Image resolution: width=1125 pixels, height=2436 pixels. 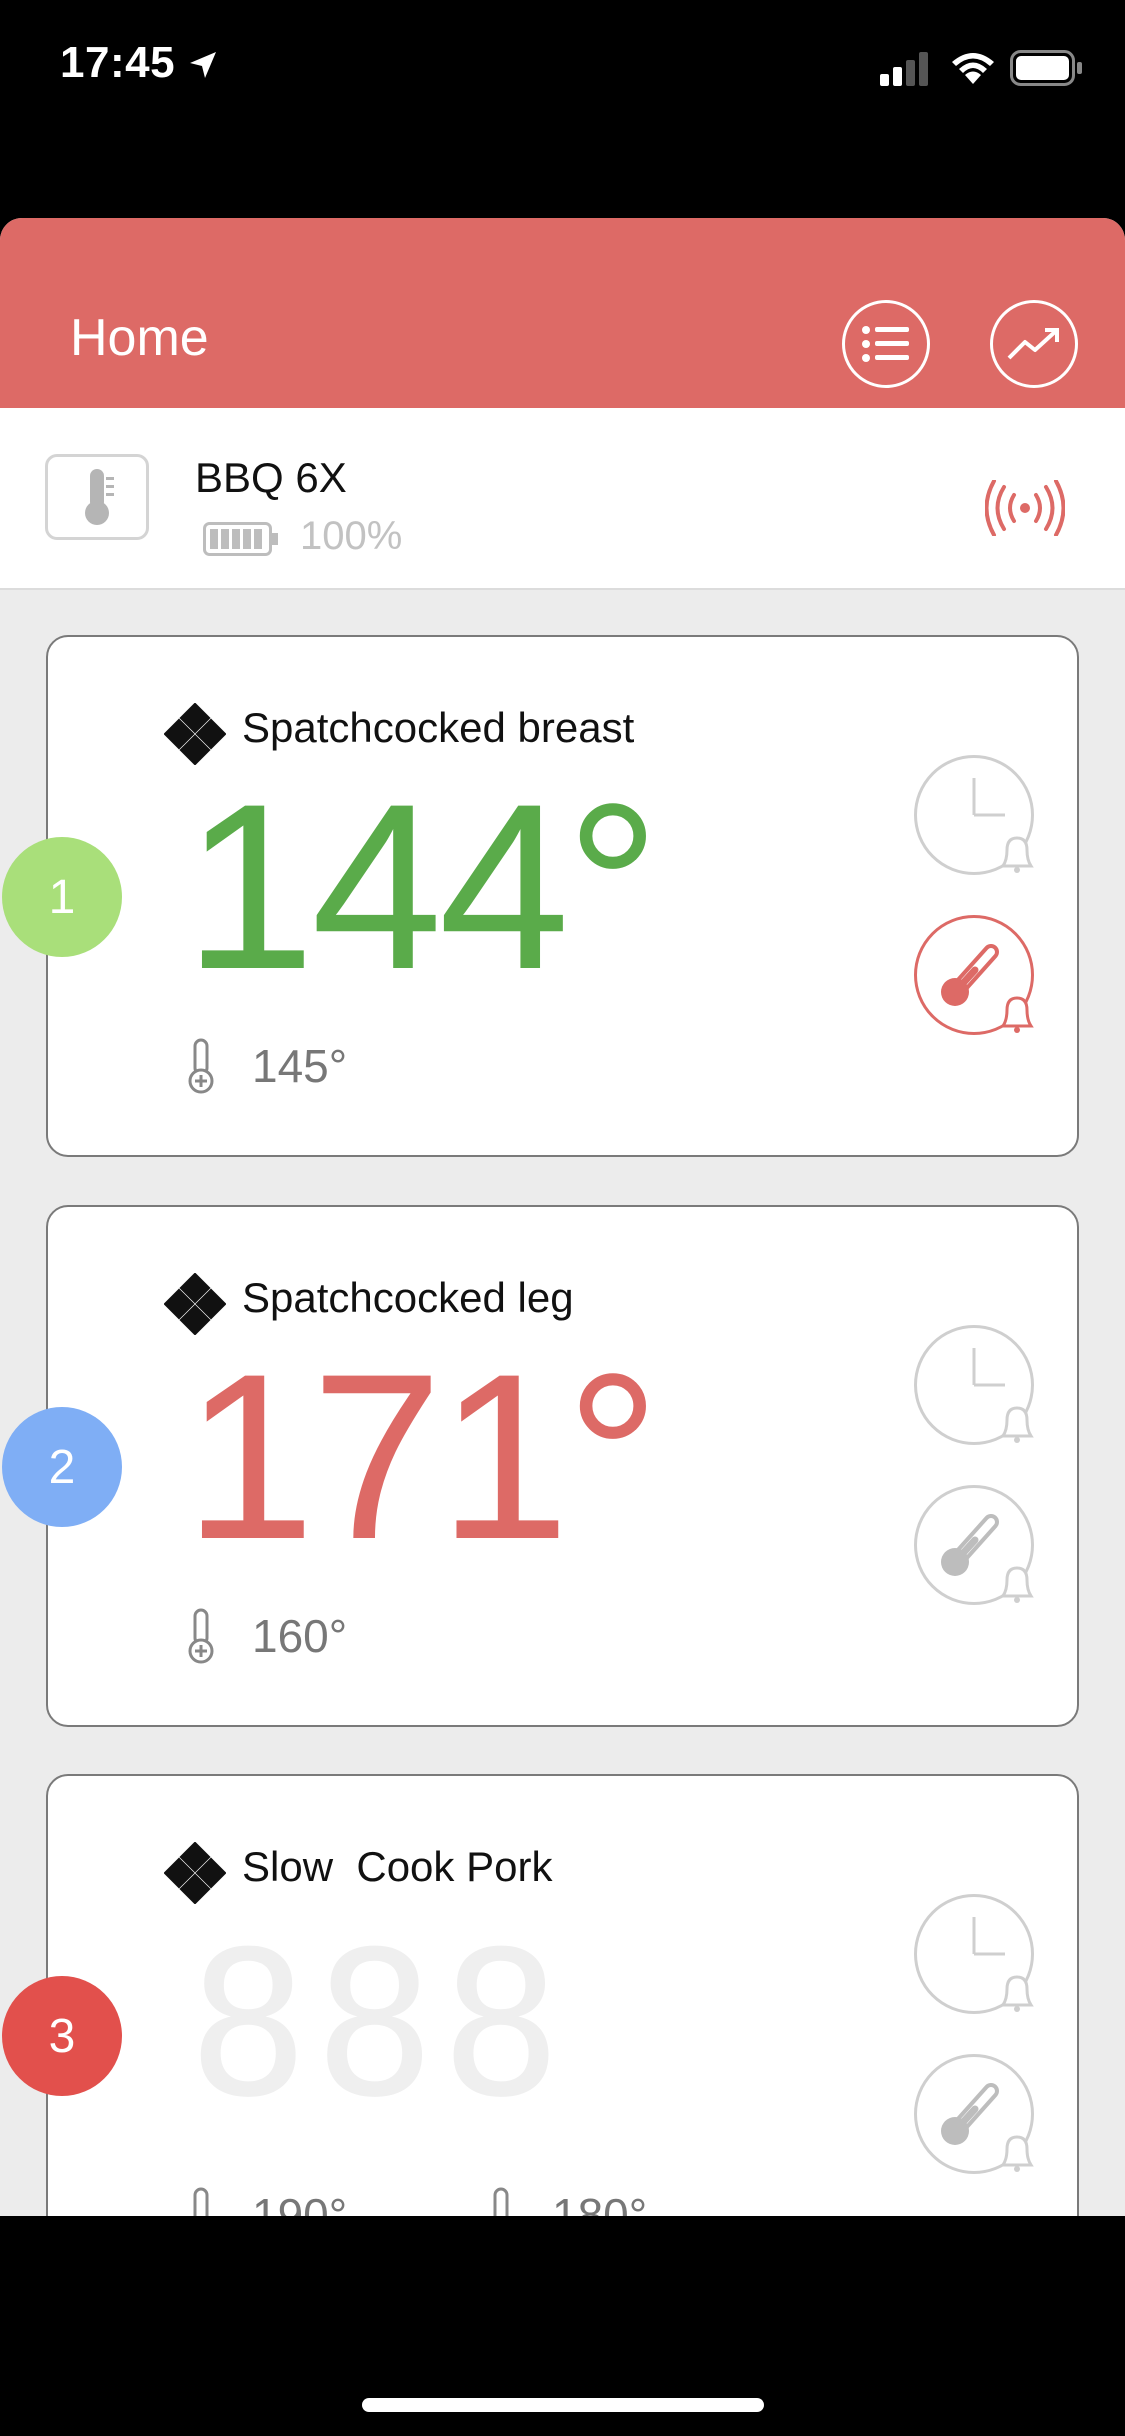 What do you see at coordinates (378, 2025) in the screenshot?
I see `inactive-temperature-display: 888` at bounding box center [378, 2025].